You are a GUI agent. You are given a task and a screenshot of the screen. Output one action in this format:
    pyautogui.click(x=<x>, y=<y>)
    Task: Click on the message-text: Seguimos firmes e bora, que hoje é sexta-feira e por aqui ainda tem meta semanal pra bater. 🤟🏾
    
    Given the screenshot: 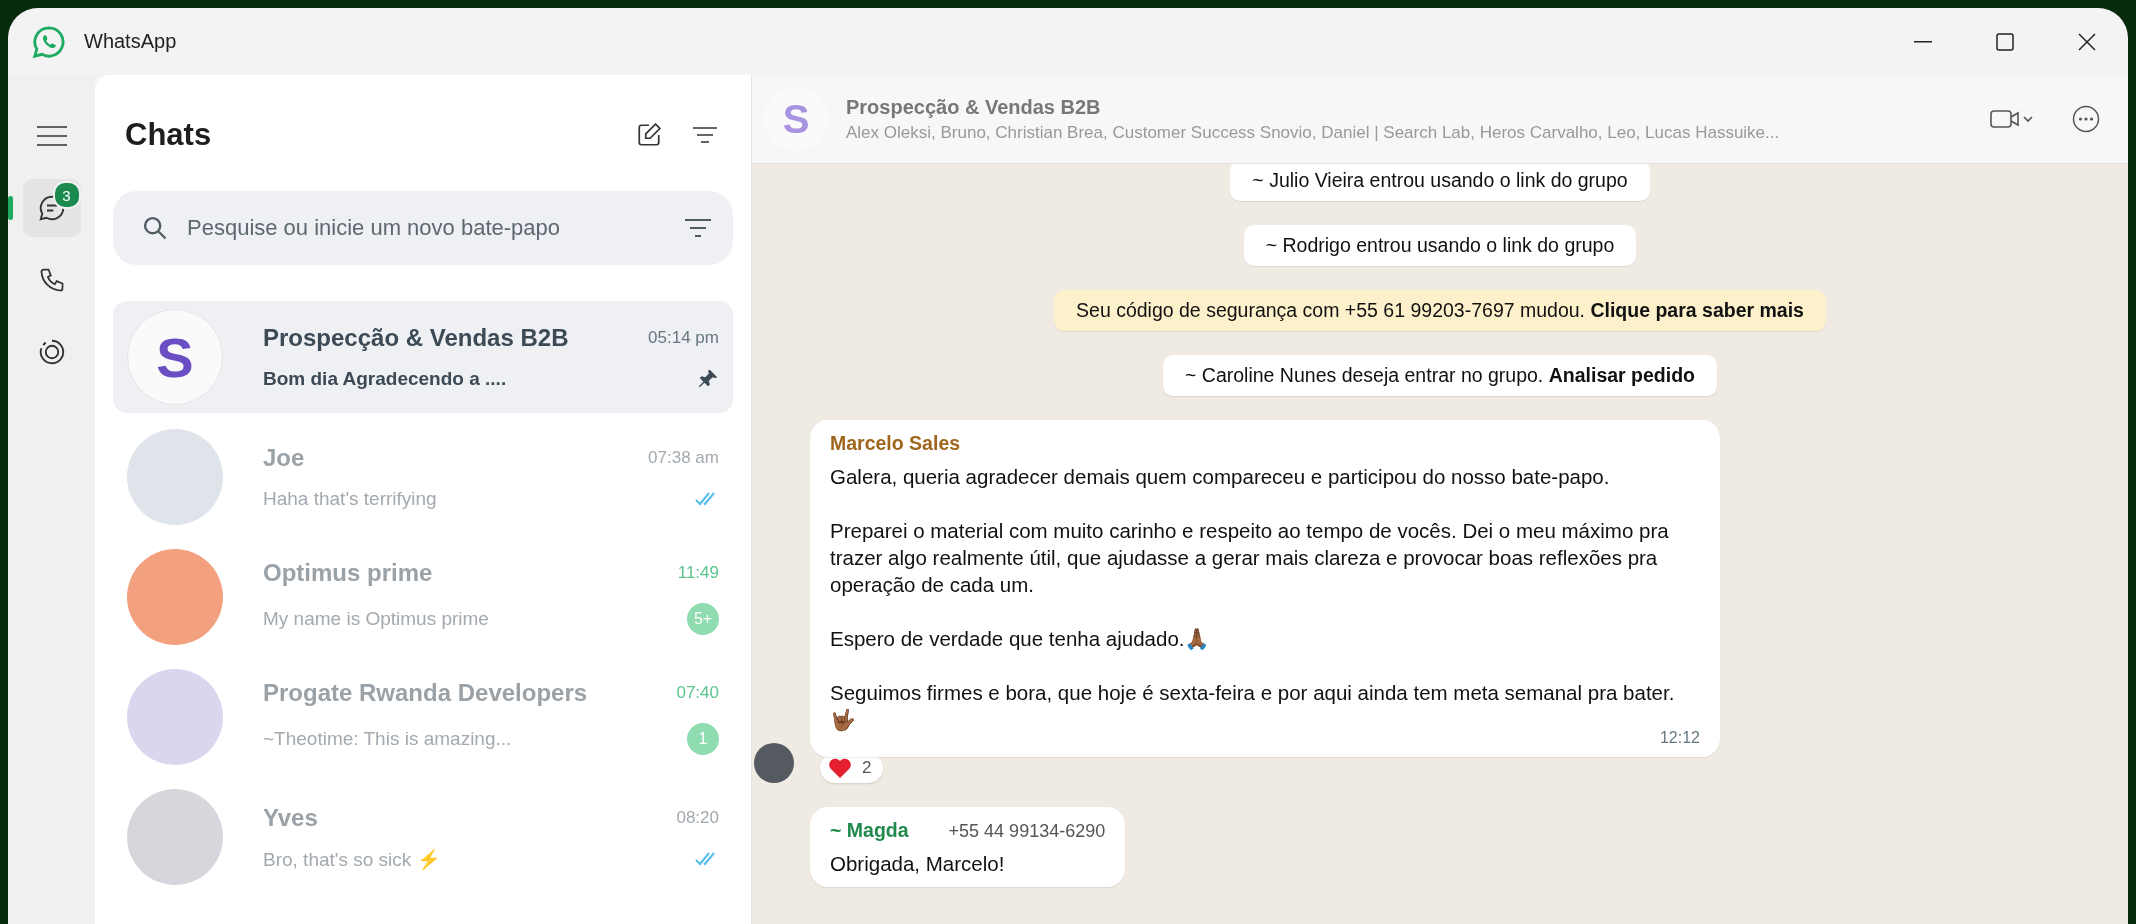 What is the action you would take?
    pyautogui.click(x=1252, y=706)
    